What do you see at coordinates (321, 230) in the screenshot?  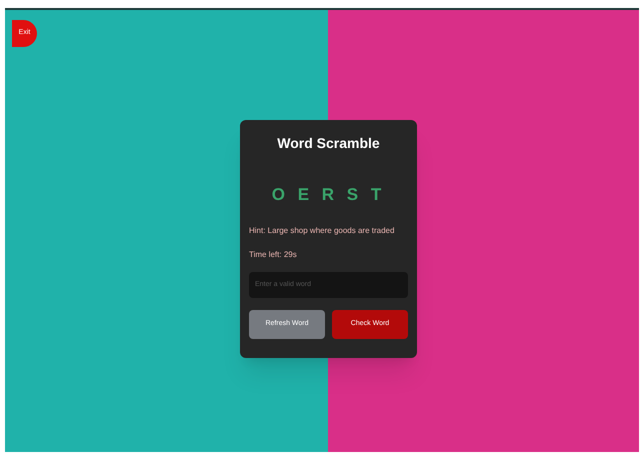 I see `hint-text: Hint: Large shop where goods are traded` at bounding box center [321, 230].